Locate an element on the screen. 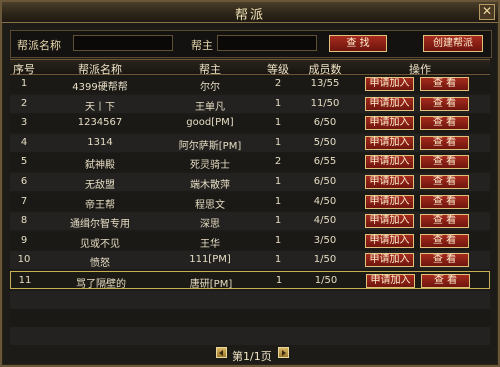 The height and width of the screenshot is (367, 500). table-row: 8 通缉尔智专用 深思 1 4/50 申请加入查 看 is located at coordinates (250, 221).